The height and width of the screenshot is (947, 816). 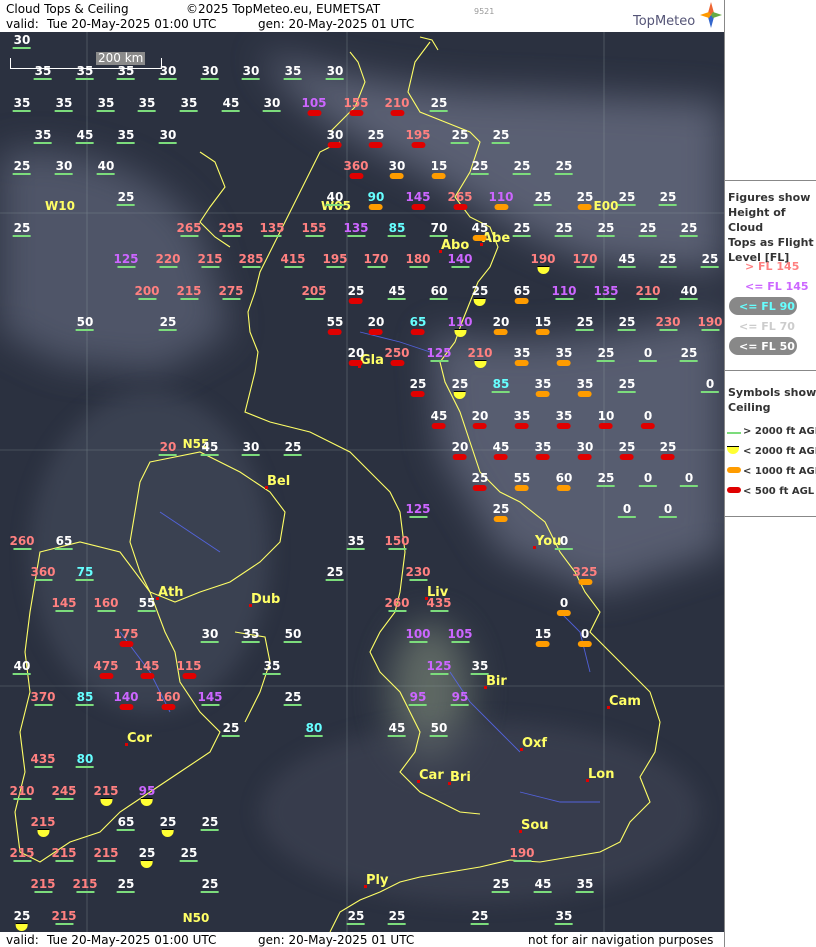 What do you see at coordinates (418, 138) in the screenshot?
I see `cloud-top-value: 195` at bounding box center [418, 138].